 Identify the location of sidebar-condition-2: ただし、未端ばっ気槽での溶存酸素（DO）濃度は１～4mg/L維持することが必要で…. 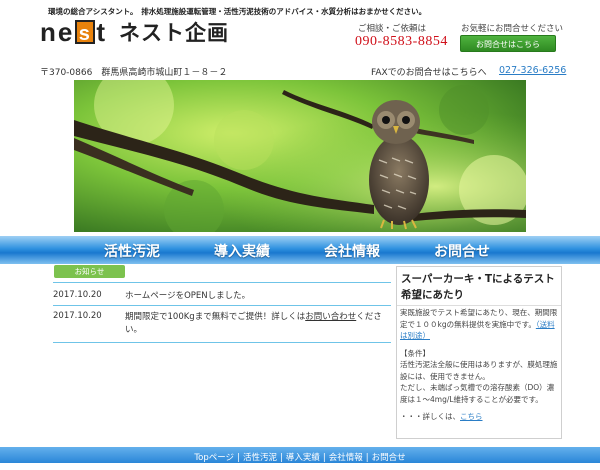
(477, 393).